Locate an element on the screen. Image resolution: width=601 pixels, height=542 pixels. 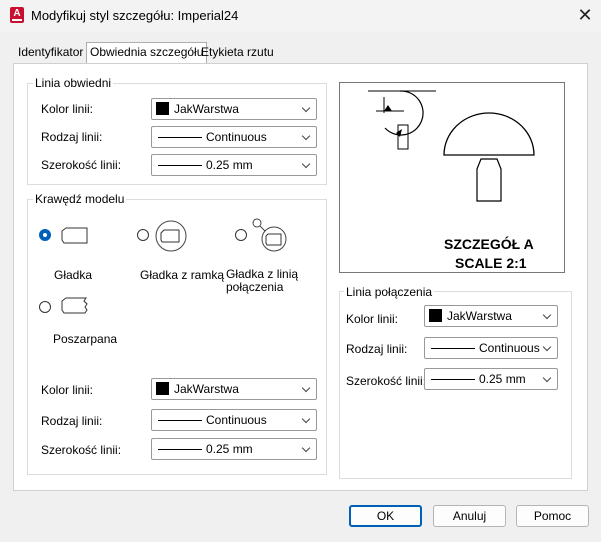
connection-weight-label: Szerokość linii: is located at coordinates (386, 381).